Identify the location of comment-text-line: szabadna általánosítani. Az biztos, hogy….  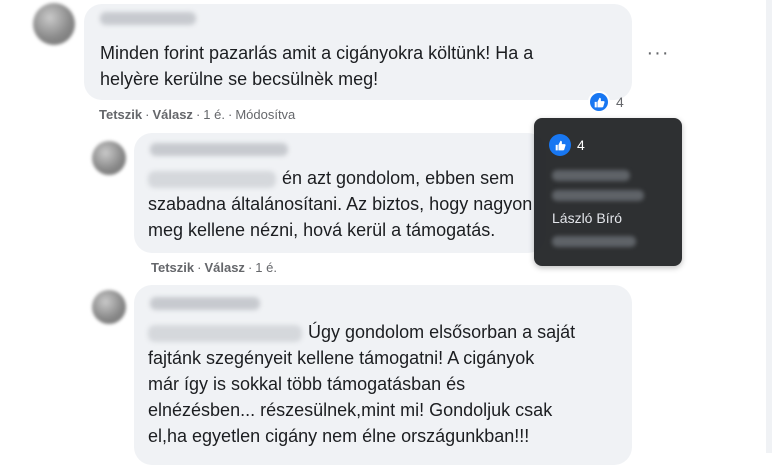
(340, 204).